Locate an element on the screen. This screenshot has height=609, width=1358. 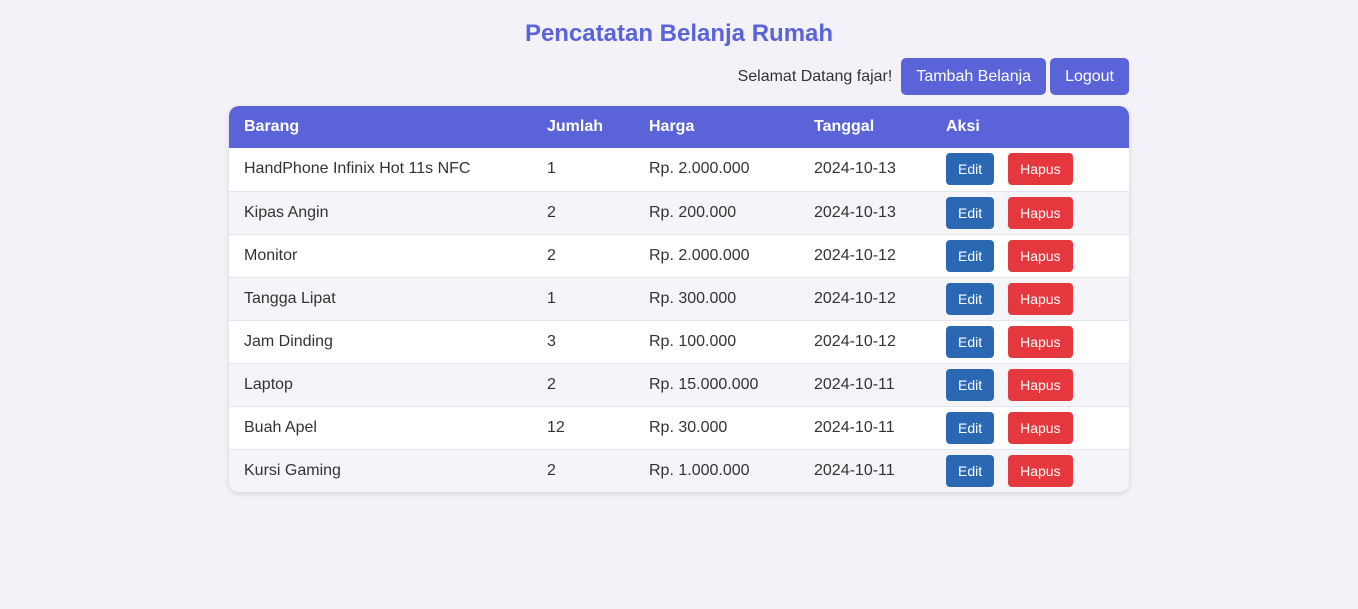
welcome-text: Selamat Datang fajar! is located at coordinates (815, 76).